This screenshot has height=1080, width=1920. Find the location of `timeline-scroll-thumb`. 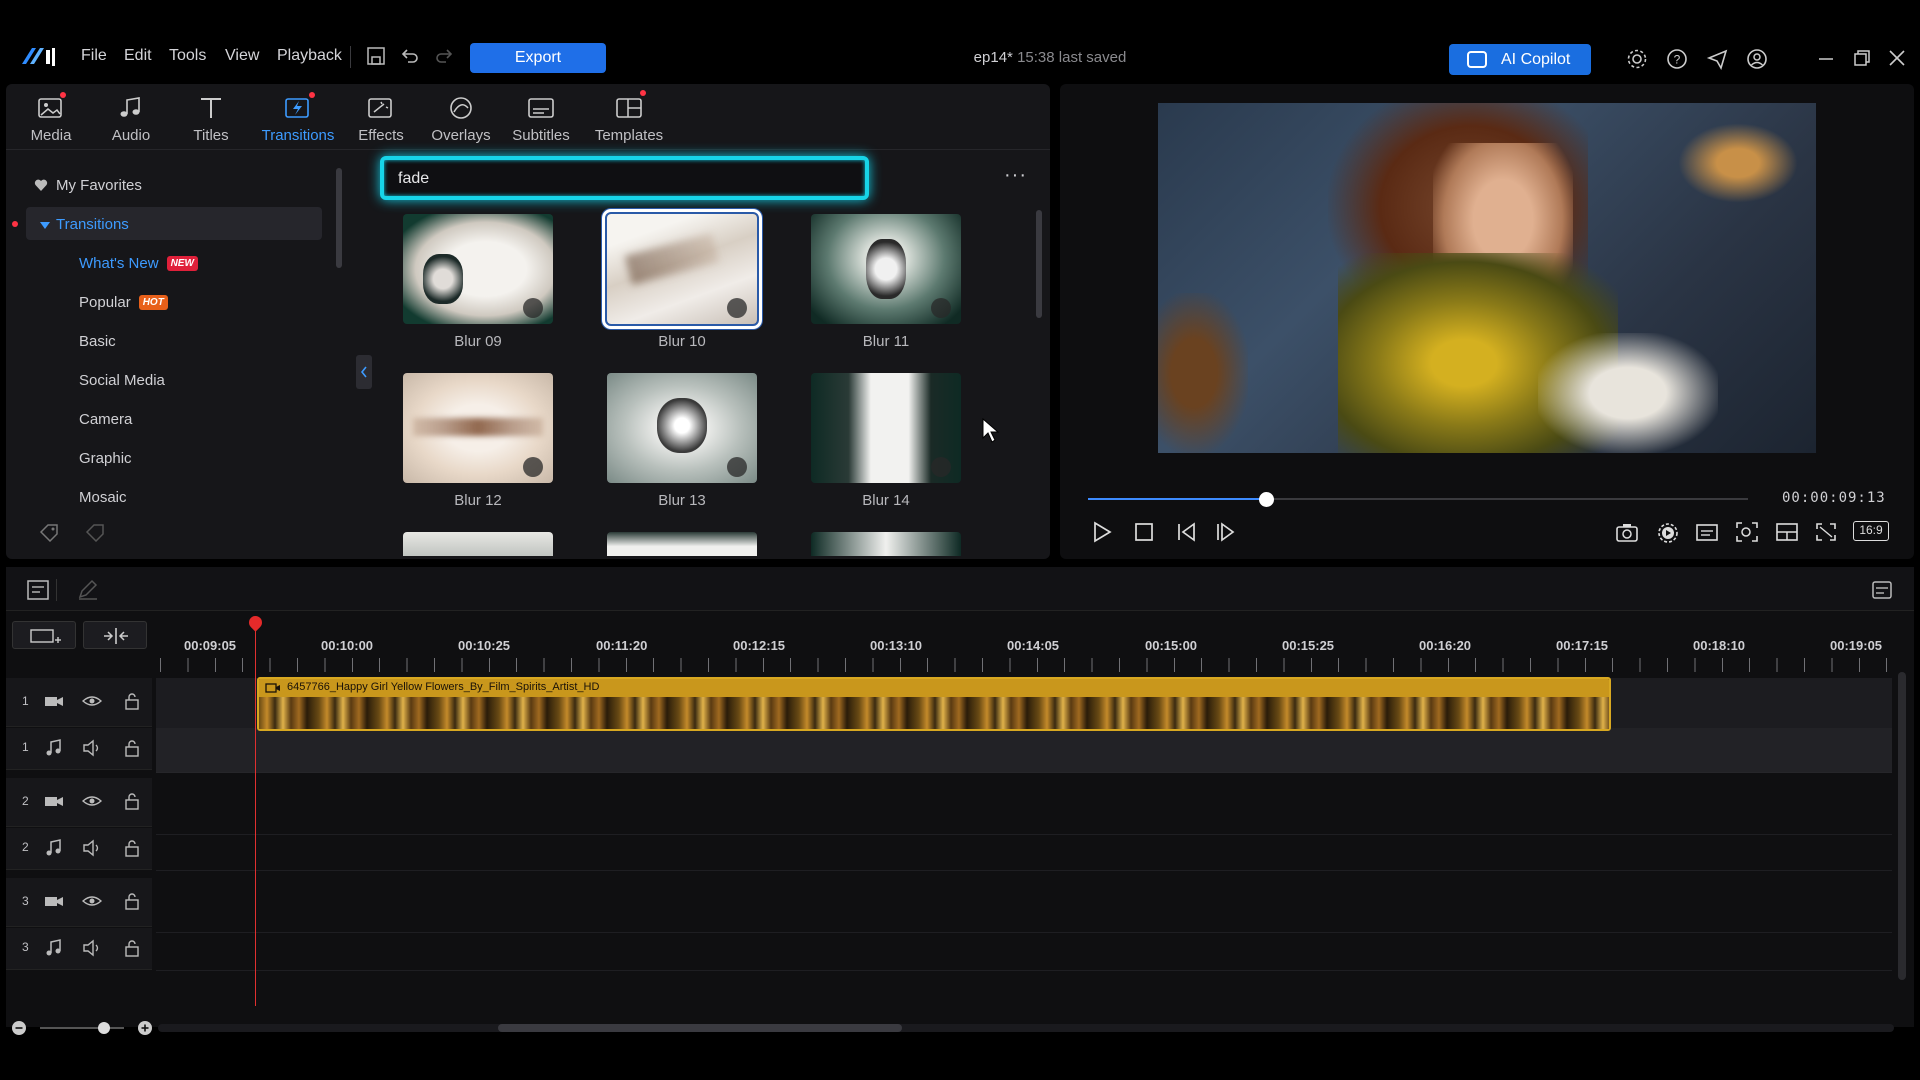

timeline-scroll-thumb is located at coordinates (700, 1028).